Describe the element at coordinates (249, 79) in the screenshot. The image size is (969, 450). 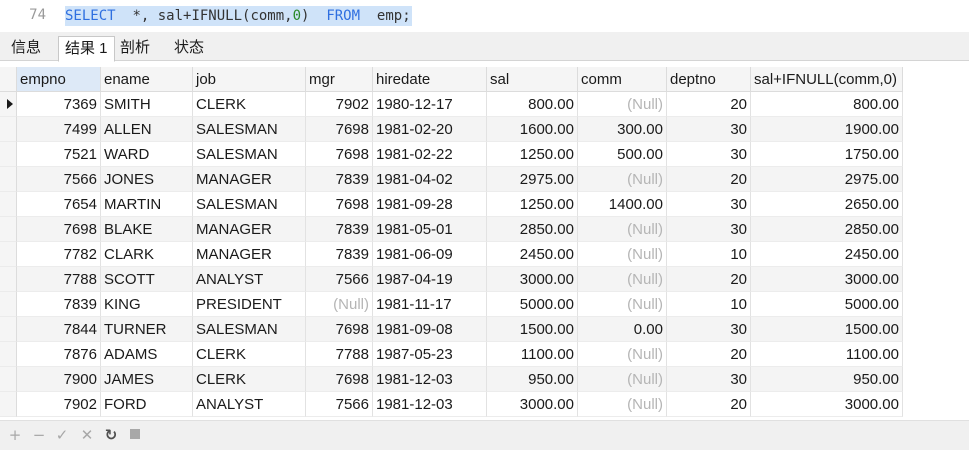
I see `column-header-job: job` at that location.